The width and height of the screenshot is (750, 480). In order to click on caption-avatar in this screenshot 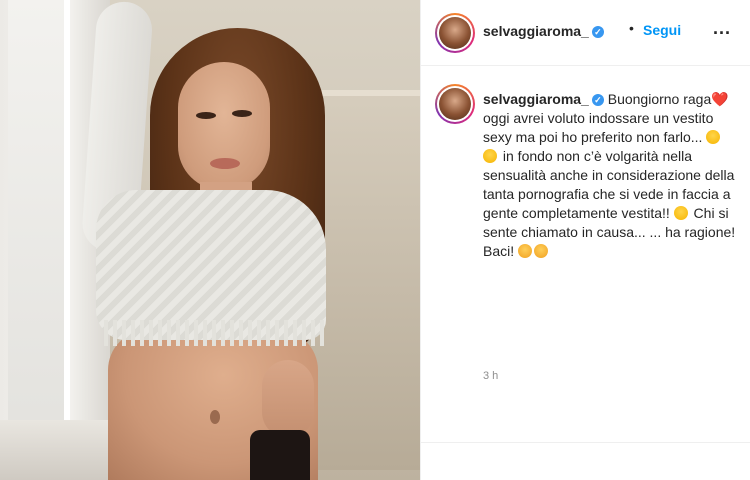, I will do `click(455, 104)`.